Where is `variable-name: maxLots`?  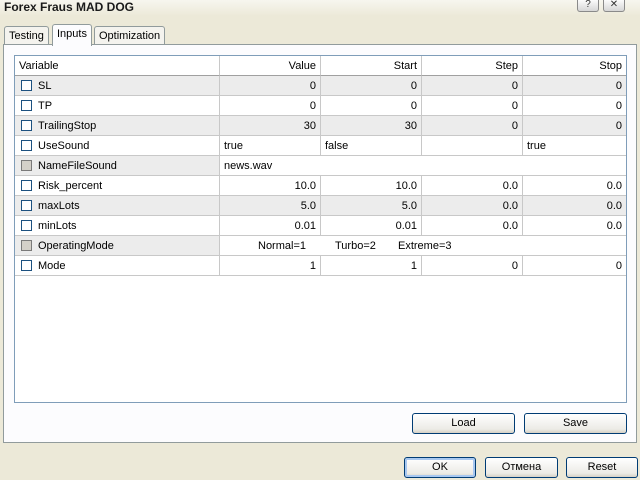
variable-name: maxLots is located at coordinates (59, 206).